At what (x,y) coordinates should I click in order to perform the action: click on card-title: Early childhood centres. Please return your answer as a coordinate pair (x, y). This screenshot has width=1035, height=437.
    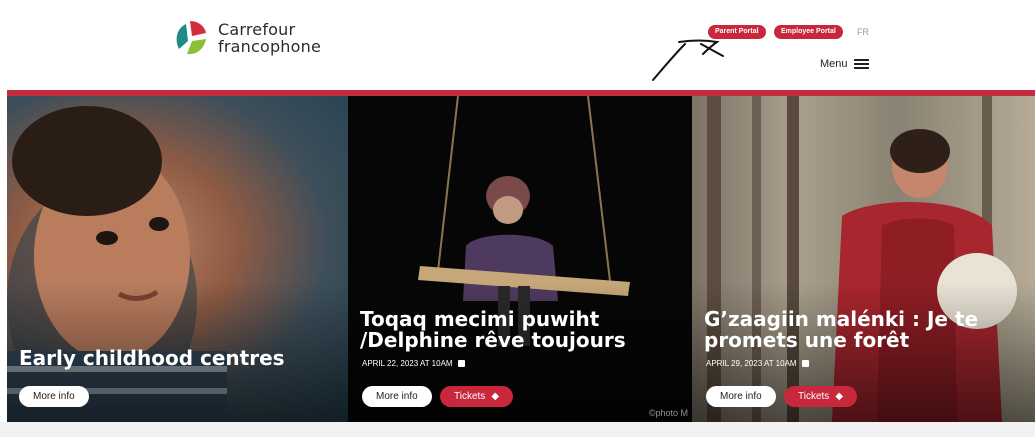
    Looking at the image, I should click on (152, 358).